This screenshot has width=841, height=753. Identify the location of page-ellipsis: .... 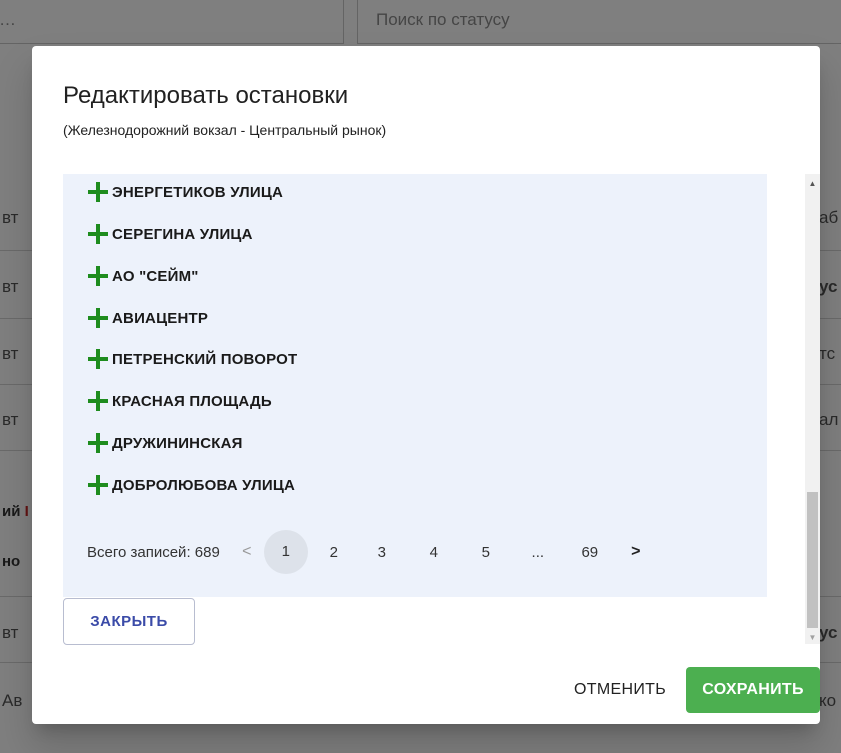
(538, 552).